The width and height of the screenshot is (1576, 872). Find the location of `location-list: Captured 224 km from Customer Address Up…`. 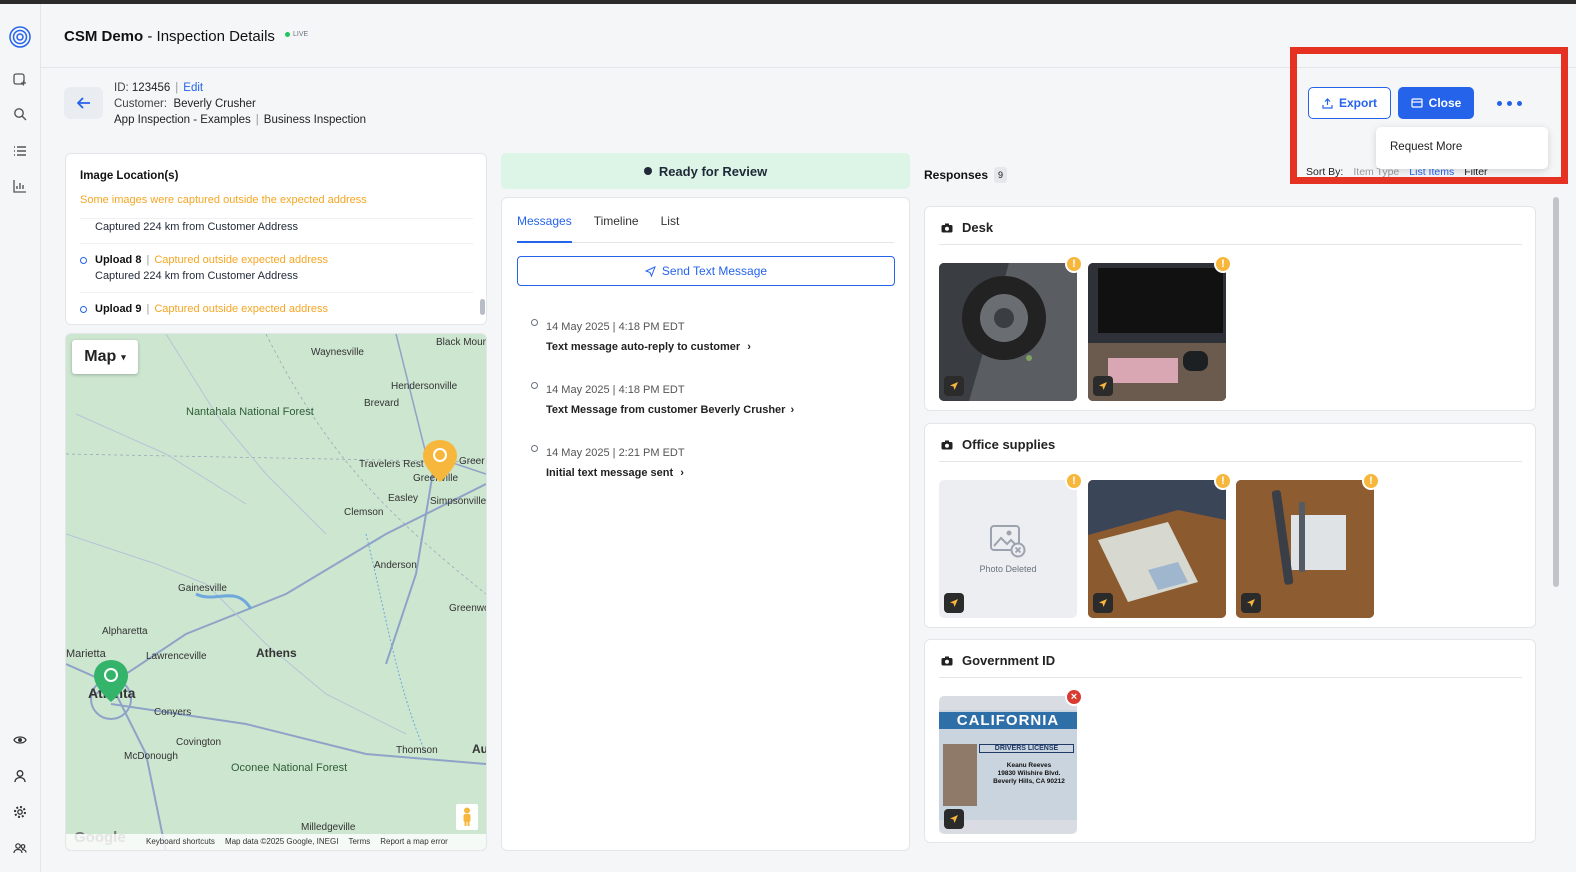

location-list: Captured 224 km from Customer Address Up… is located at coordinates (276, 267).